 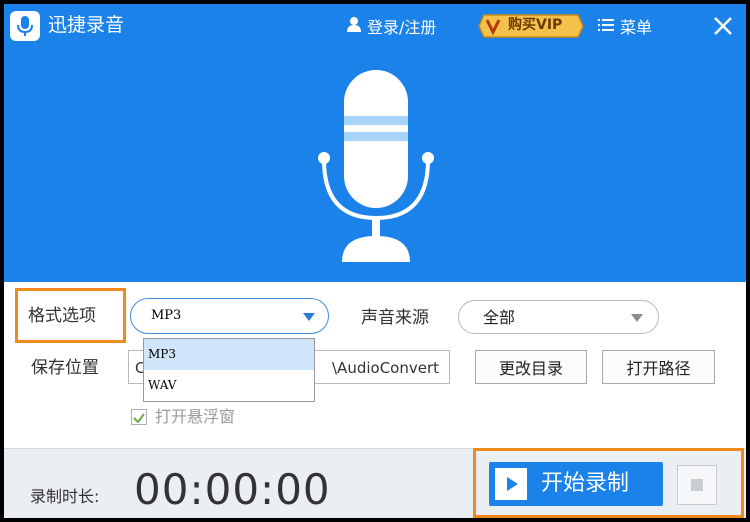 I want to click on login-register-link: 登录/注册, so click(x=391, y=26).